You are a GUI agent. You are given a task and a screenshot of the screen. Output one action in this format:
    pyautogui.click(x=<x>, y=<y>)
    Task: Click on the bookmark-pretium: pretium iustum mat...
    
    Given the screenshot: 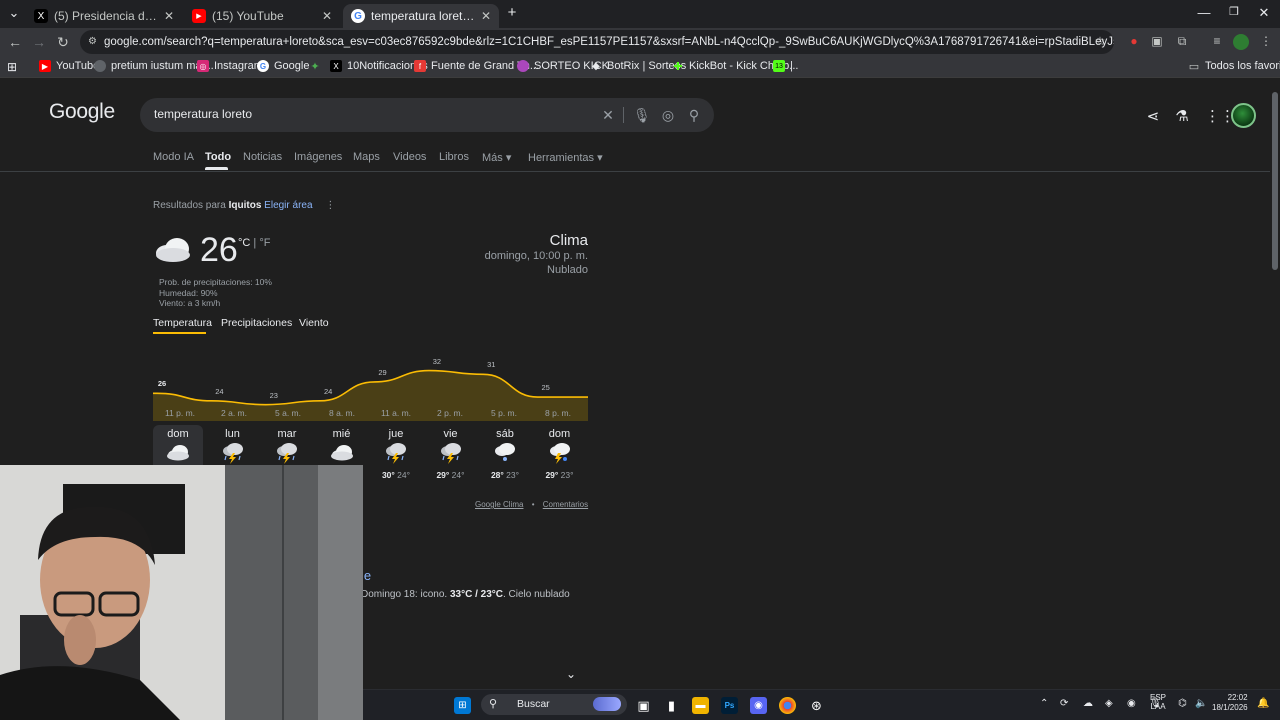 What is the action you would take?
    pyautogui.click(x=154, y=66)
    